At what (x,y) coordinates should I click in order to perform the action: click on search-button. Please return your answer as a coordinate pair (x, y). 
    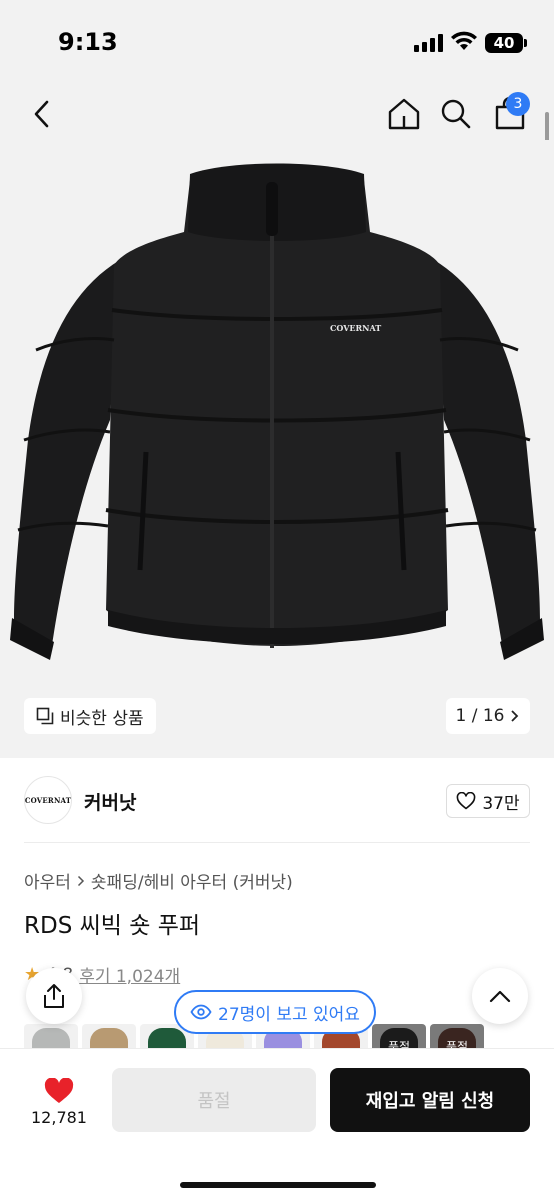
    Looking at the image, I should click on (456, 114).